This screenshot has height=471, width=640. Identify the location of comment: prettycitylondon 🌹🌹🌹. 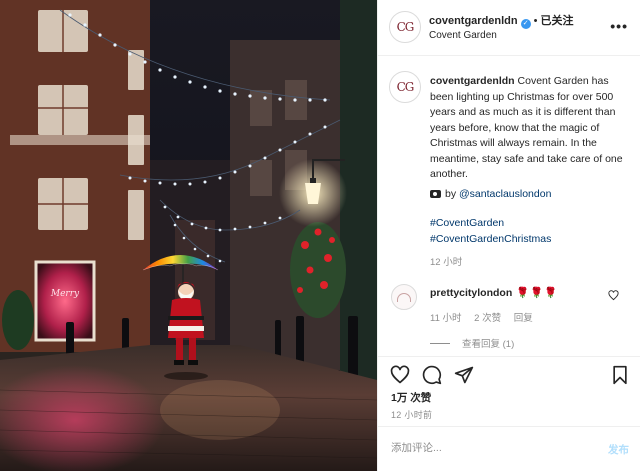
(494, 292).